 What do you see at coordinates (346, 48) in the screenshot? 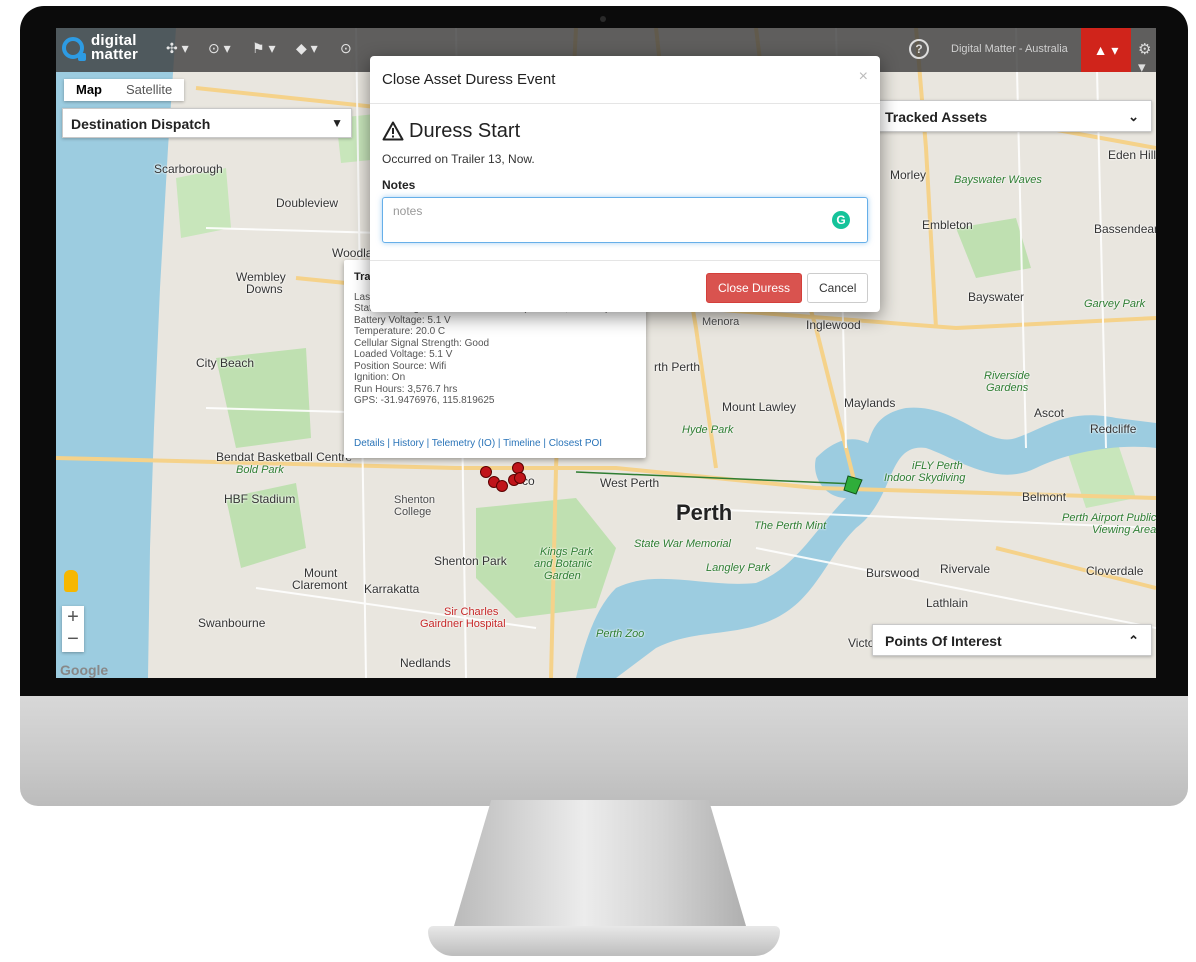
I see `target-icon: ⊙` at bounding box center [346, 48].